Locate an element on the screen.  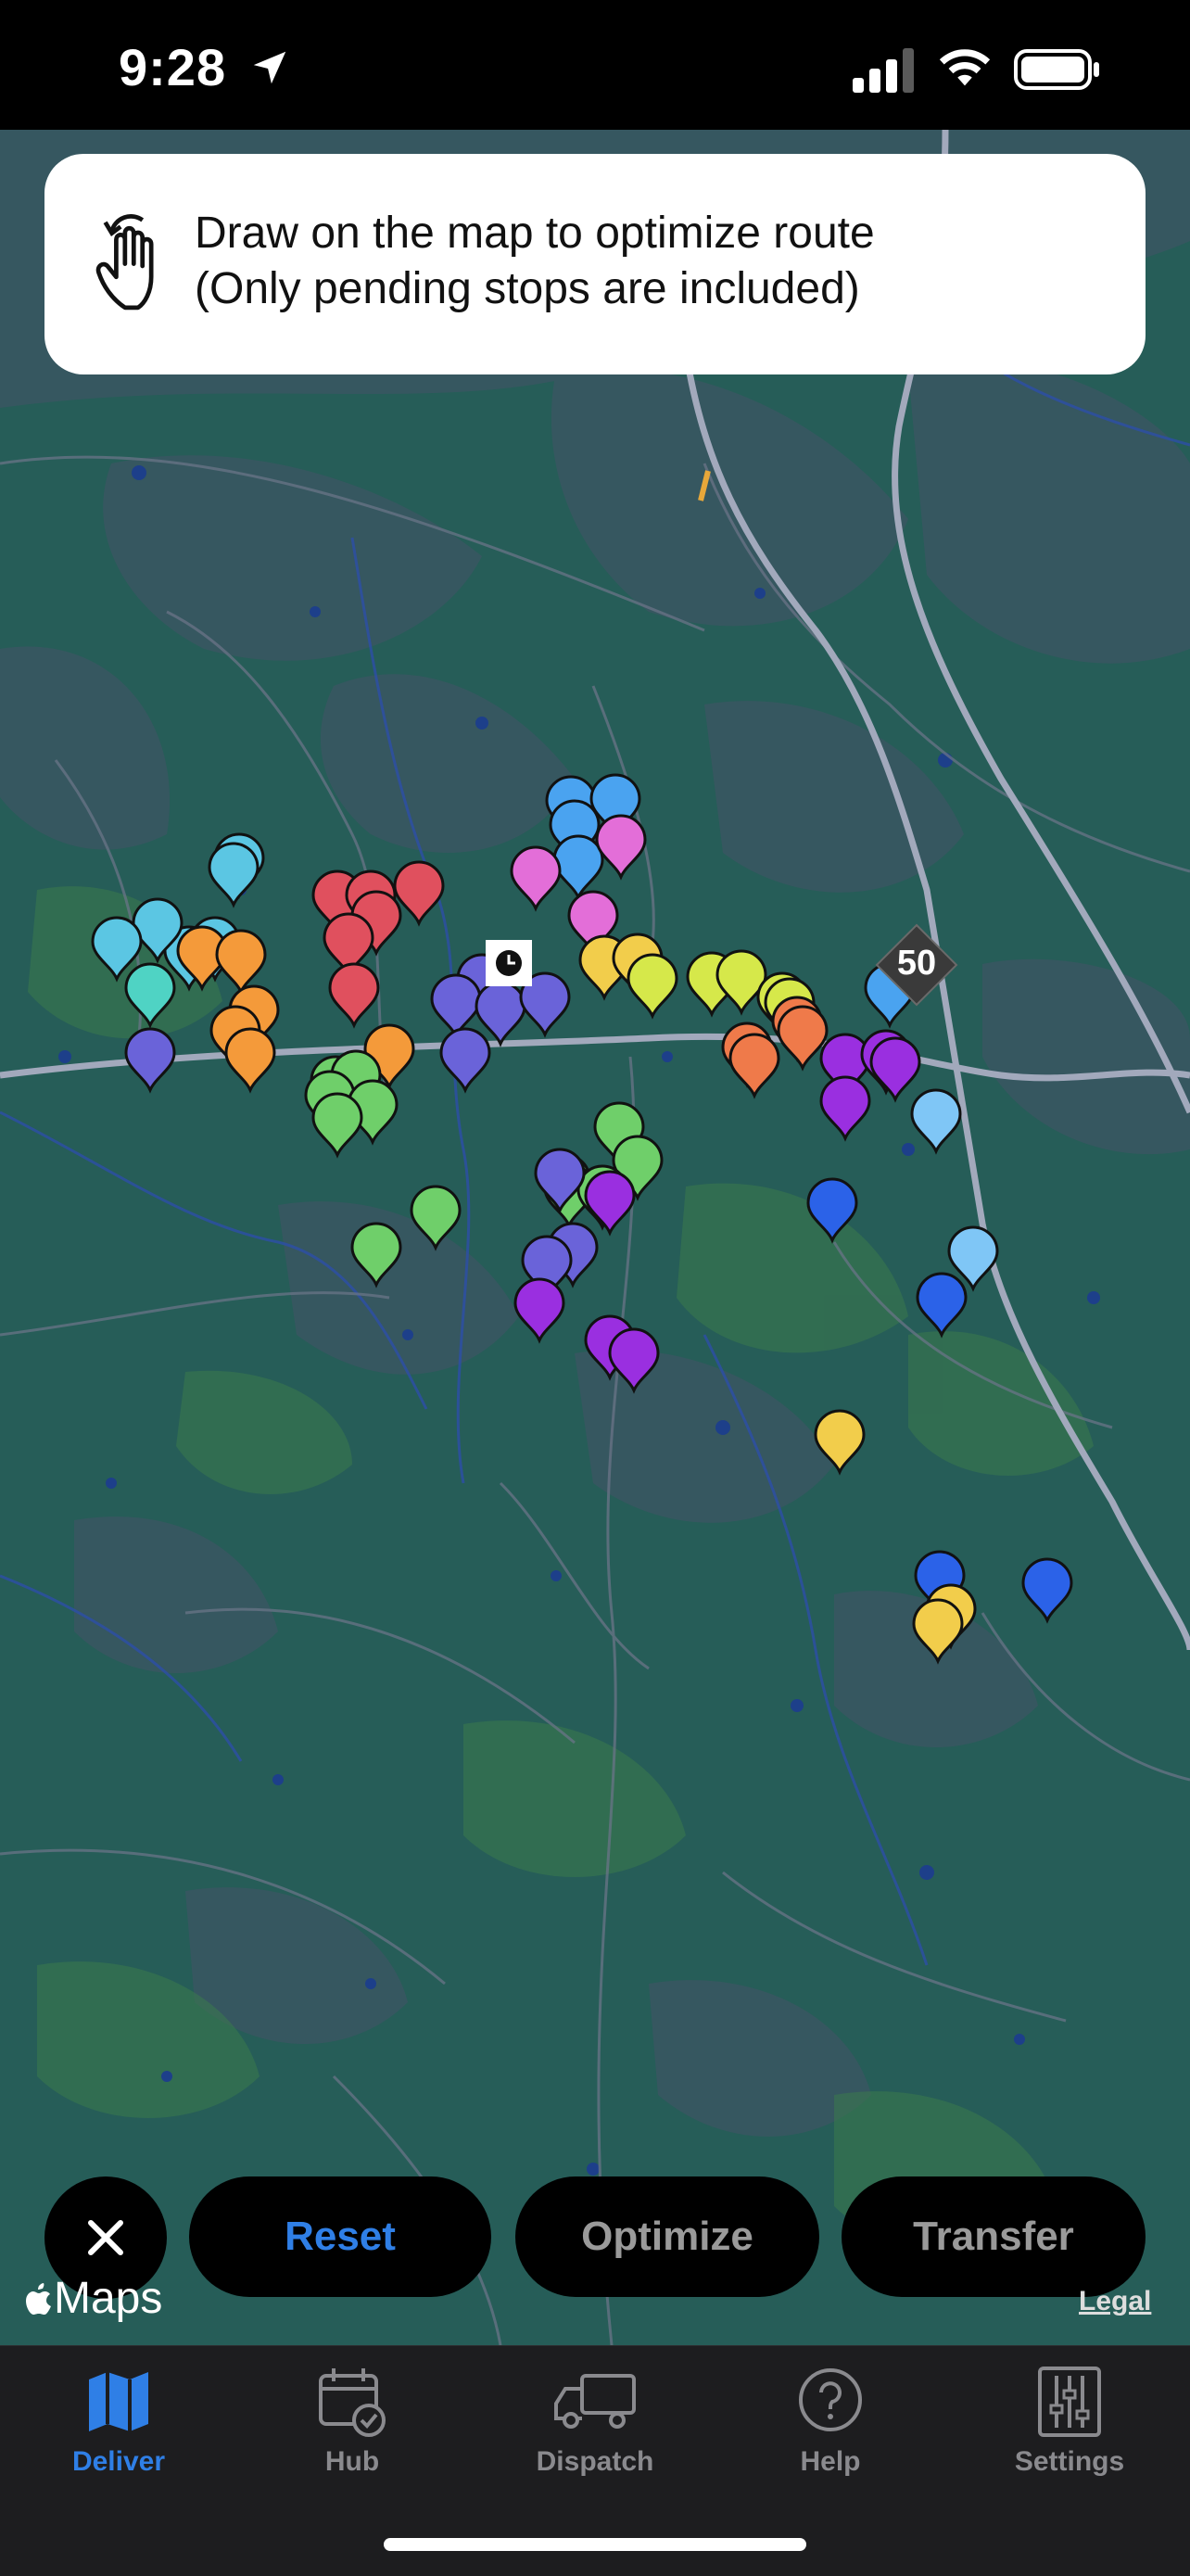
depot-clock-icon is located at coordinates (509, 963).